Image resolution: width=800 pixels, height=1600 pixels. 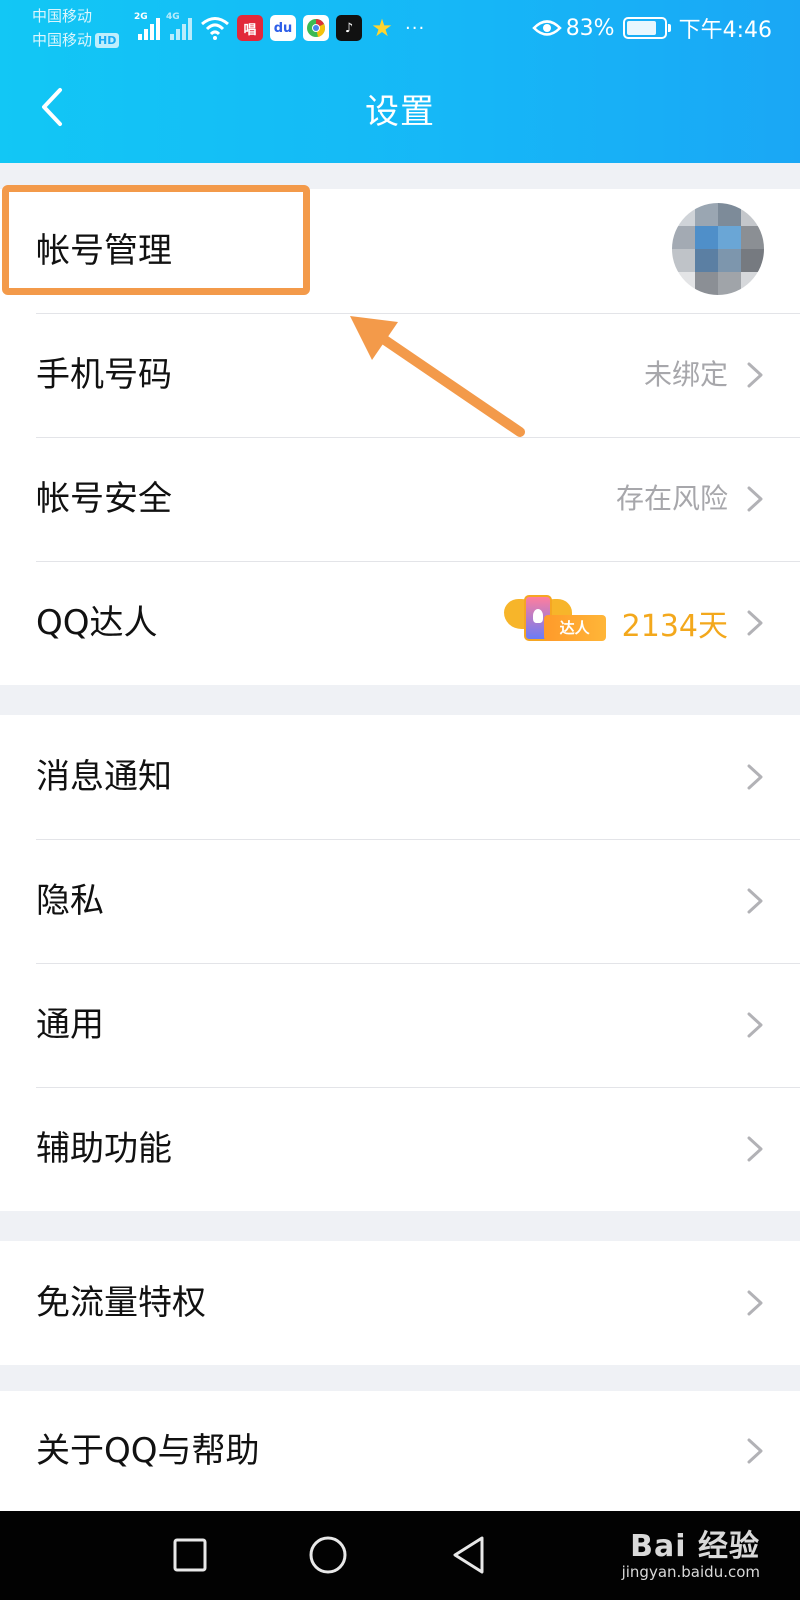 I want to click on recent-apps-button, so click(x=190, y=1555).